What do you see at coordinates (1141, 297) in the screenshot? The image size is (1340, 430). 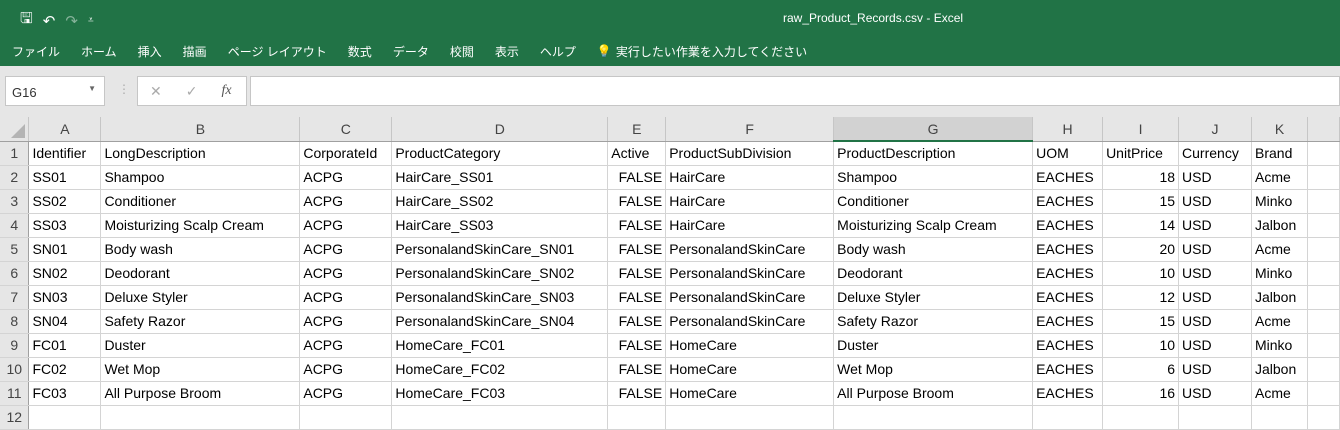 I see `cell: 12` at bounding box center [1141, 297].